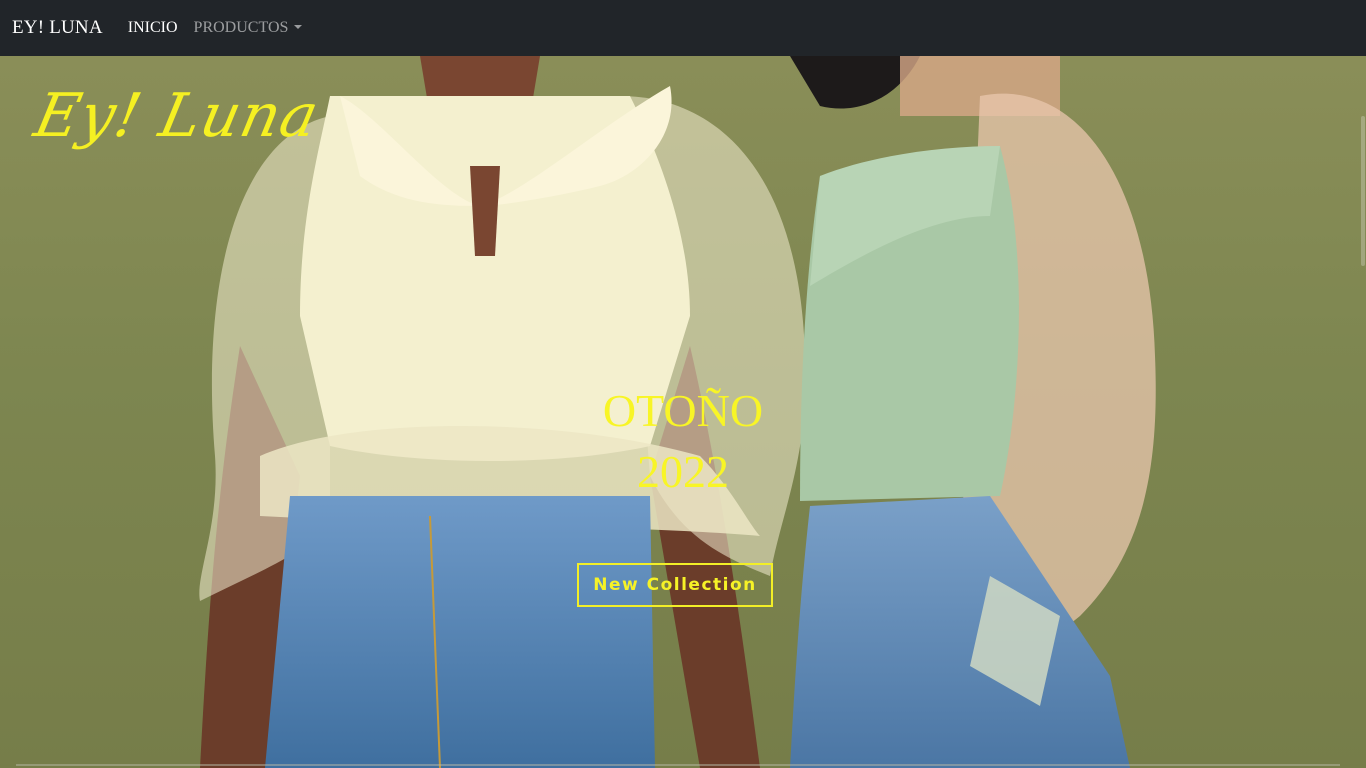  Describe the element at coordinates (57, 28) in the screenshot. I see `brand-link: EY! LUNA` at that location.